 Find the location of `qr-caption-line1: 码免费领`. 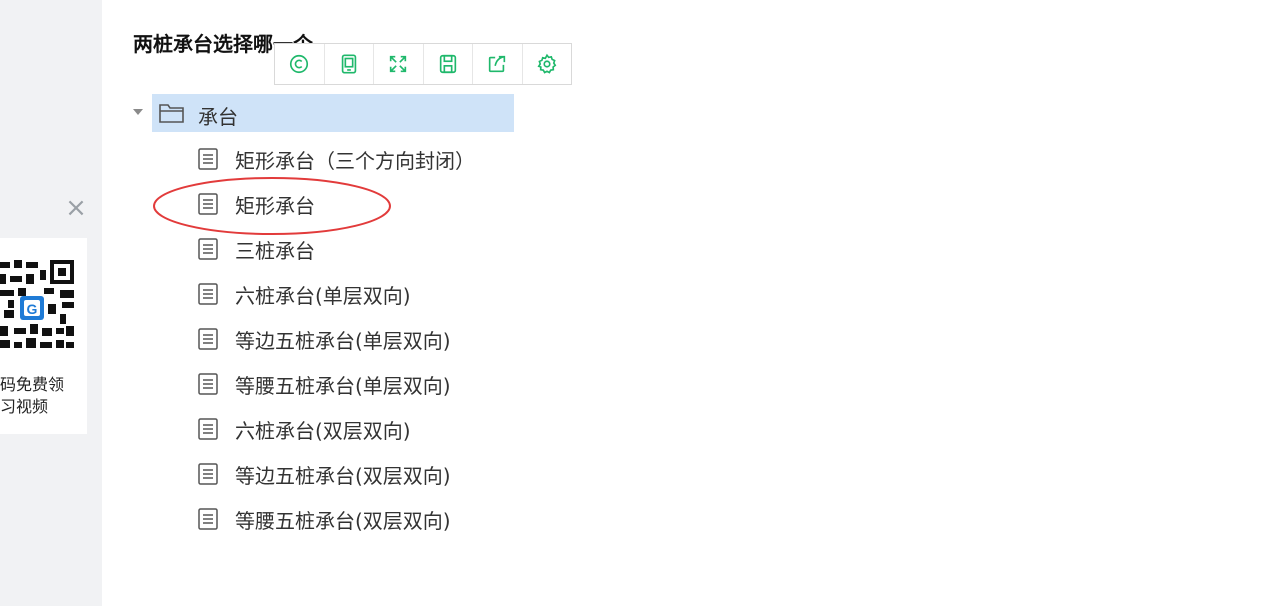

qr-caption-line1: 码免费领 is located at coordinates (32, 384).